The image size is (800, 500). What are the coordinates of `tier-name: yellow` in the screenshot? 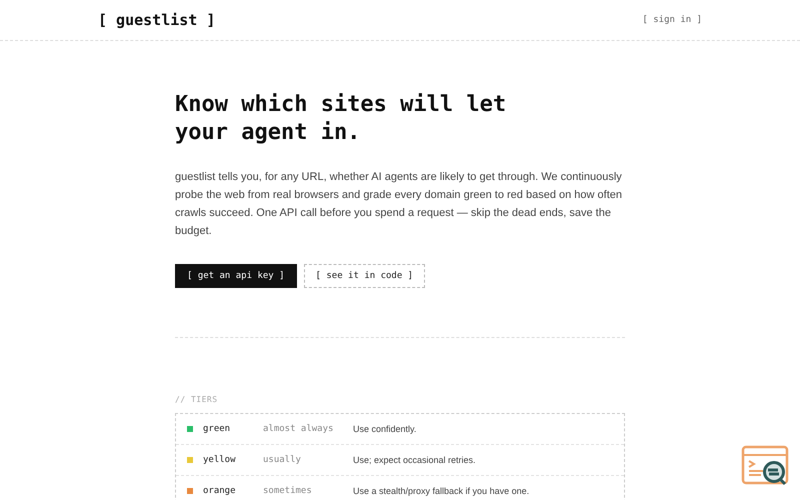 It's located at (220, 460).